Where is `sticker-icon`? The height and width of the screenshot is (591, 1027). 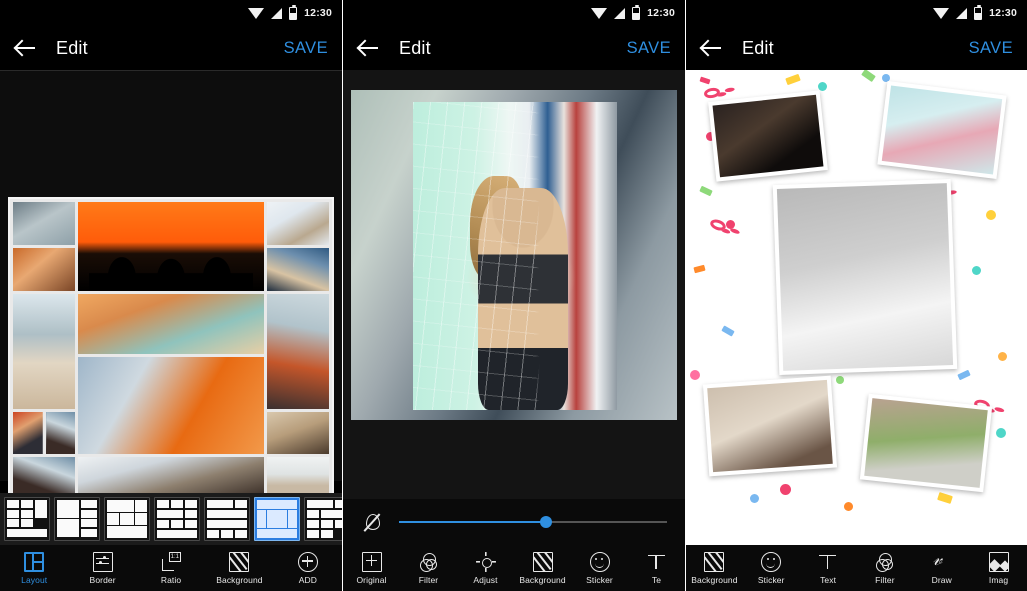 sticker-icon is located at coordinates (599, 561).